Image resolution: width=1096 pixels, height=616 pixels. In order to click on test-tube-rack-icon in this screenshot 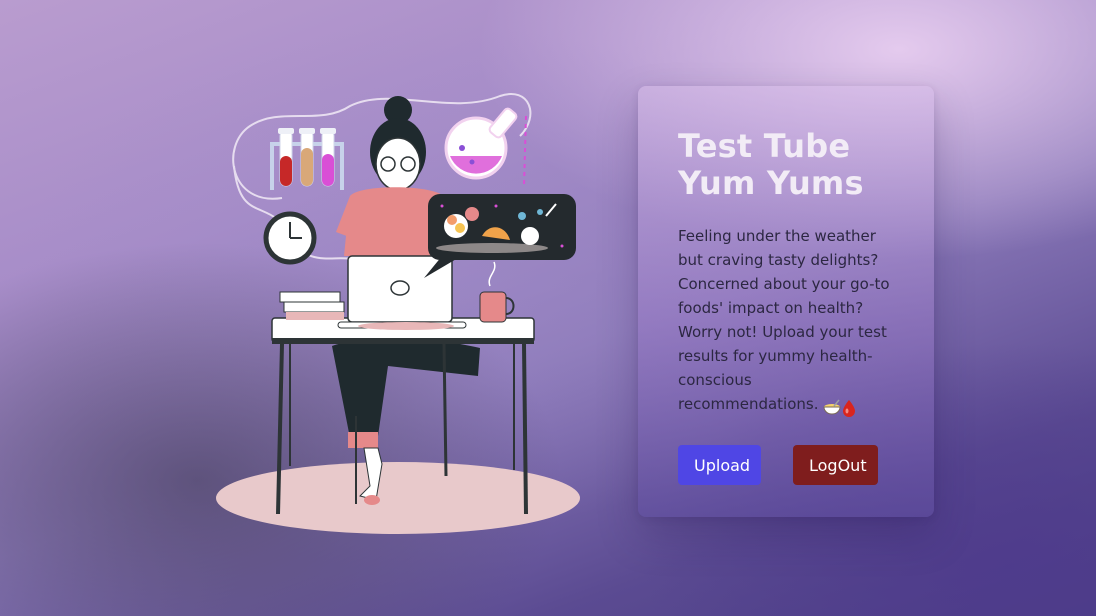, I will do `click(307, 159)`.